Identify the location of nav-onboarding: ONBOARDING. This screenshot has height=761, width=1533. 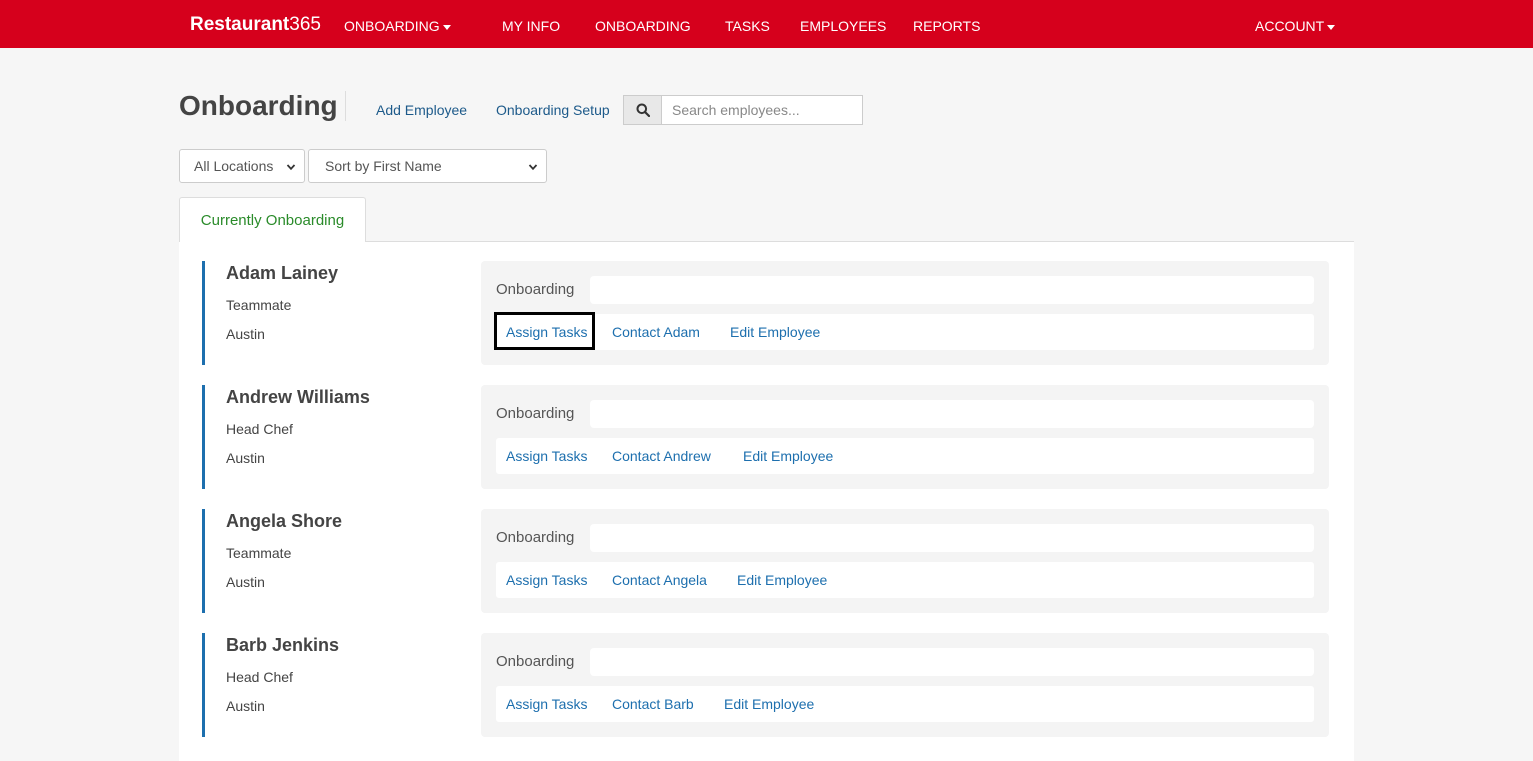
(643, 26).